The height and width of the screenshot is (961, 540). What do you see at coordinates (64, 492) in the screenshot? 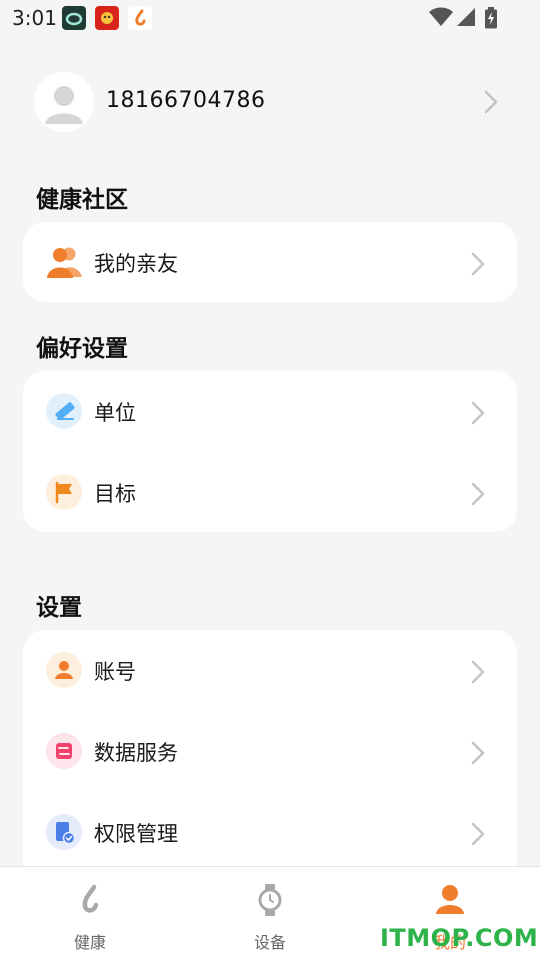
I see `flag-icon` at bounding box center [64, 492].